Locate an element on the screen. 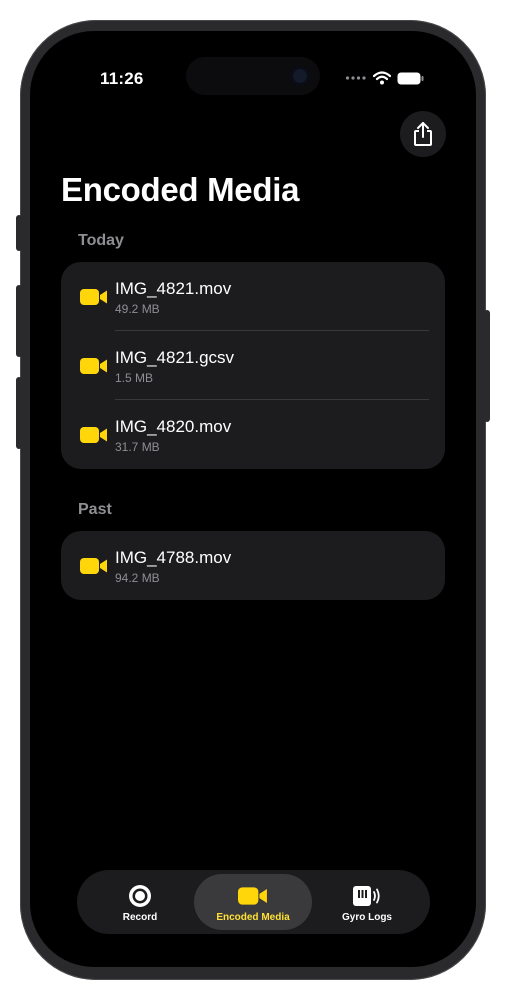  share-button is located at coordinates (423, 134).